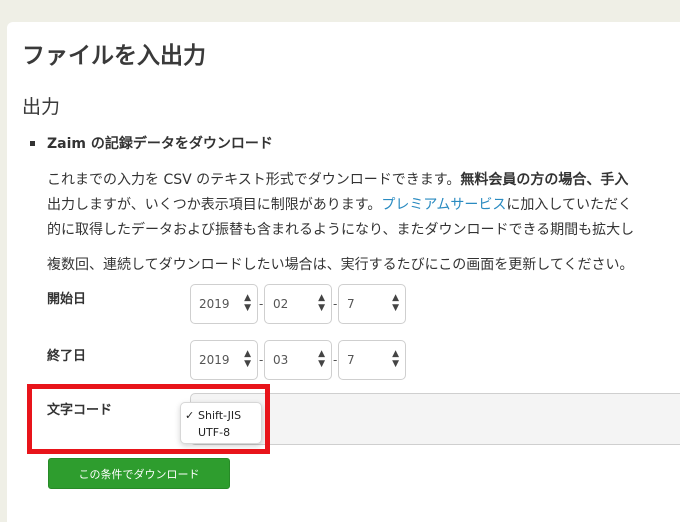  Describe the element at coordinates (67, 356) in the screenshot. I see `end-date-label: 終了日` at that location.